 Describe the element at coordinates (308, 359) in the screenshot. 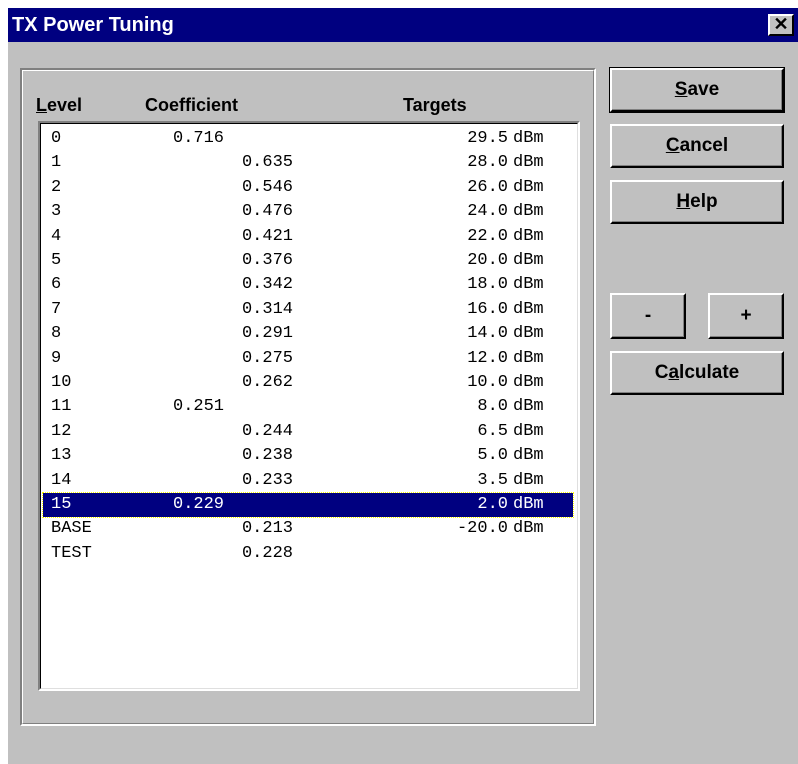

I see `list-item: 9 0.275 12.0 dBm` at that location.